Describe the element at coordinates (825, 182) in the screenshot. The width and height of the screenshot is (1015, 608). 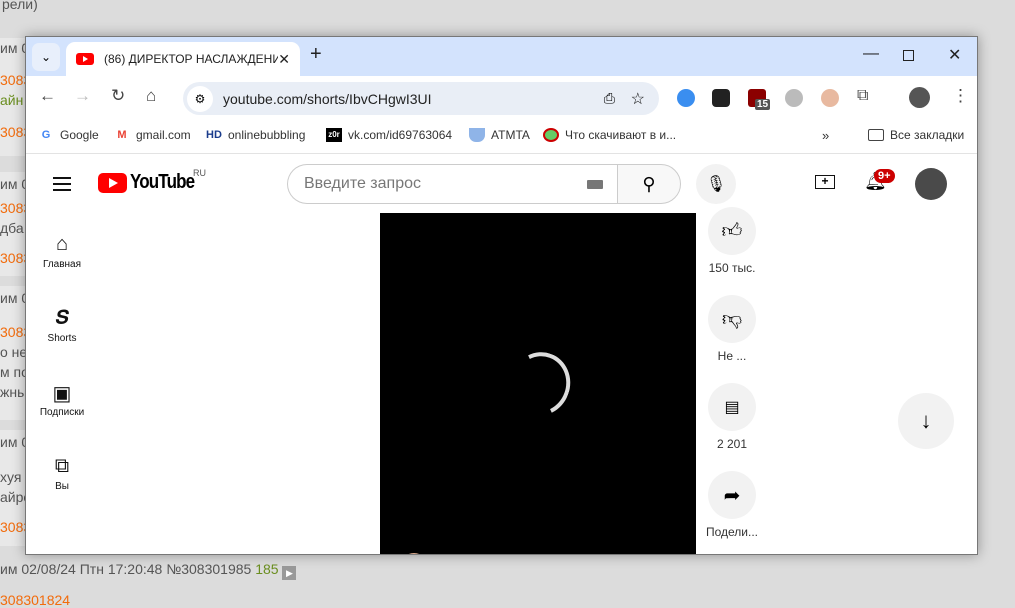
I see `create-video-icon: +` at that location.